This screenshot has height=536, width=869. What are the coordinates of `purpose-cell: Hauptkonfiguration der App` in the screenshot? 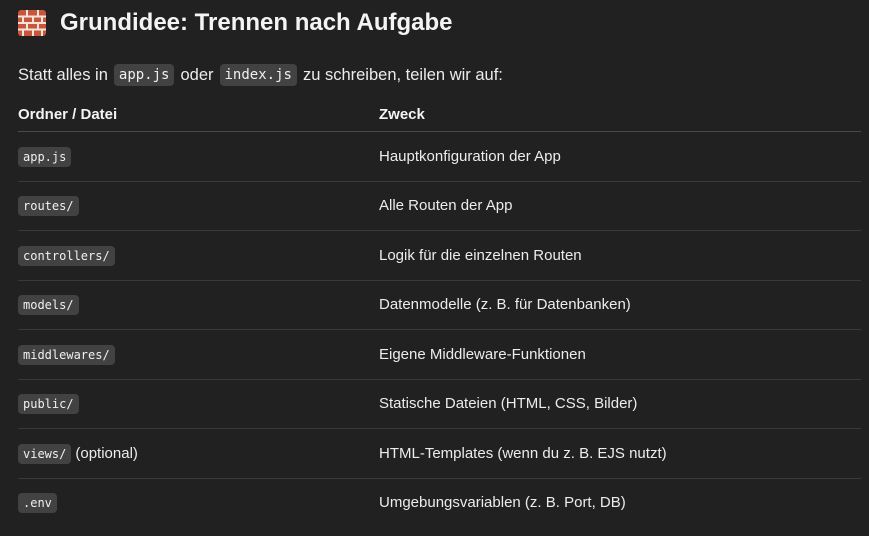 It's located at (620, 156).